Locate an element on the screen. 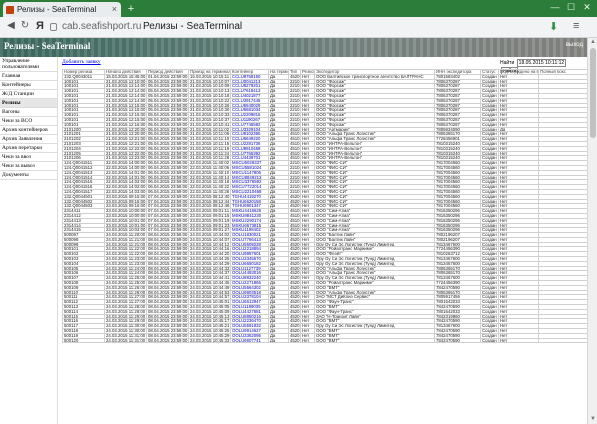 The image size is (597, 424). table-cell: 21.03.2015 10:10:26 is located at coordinates (209, 105).